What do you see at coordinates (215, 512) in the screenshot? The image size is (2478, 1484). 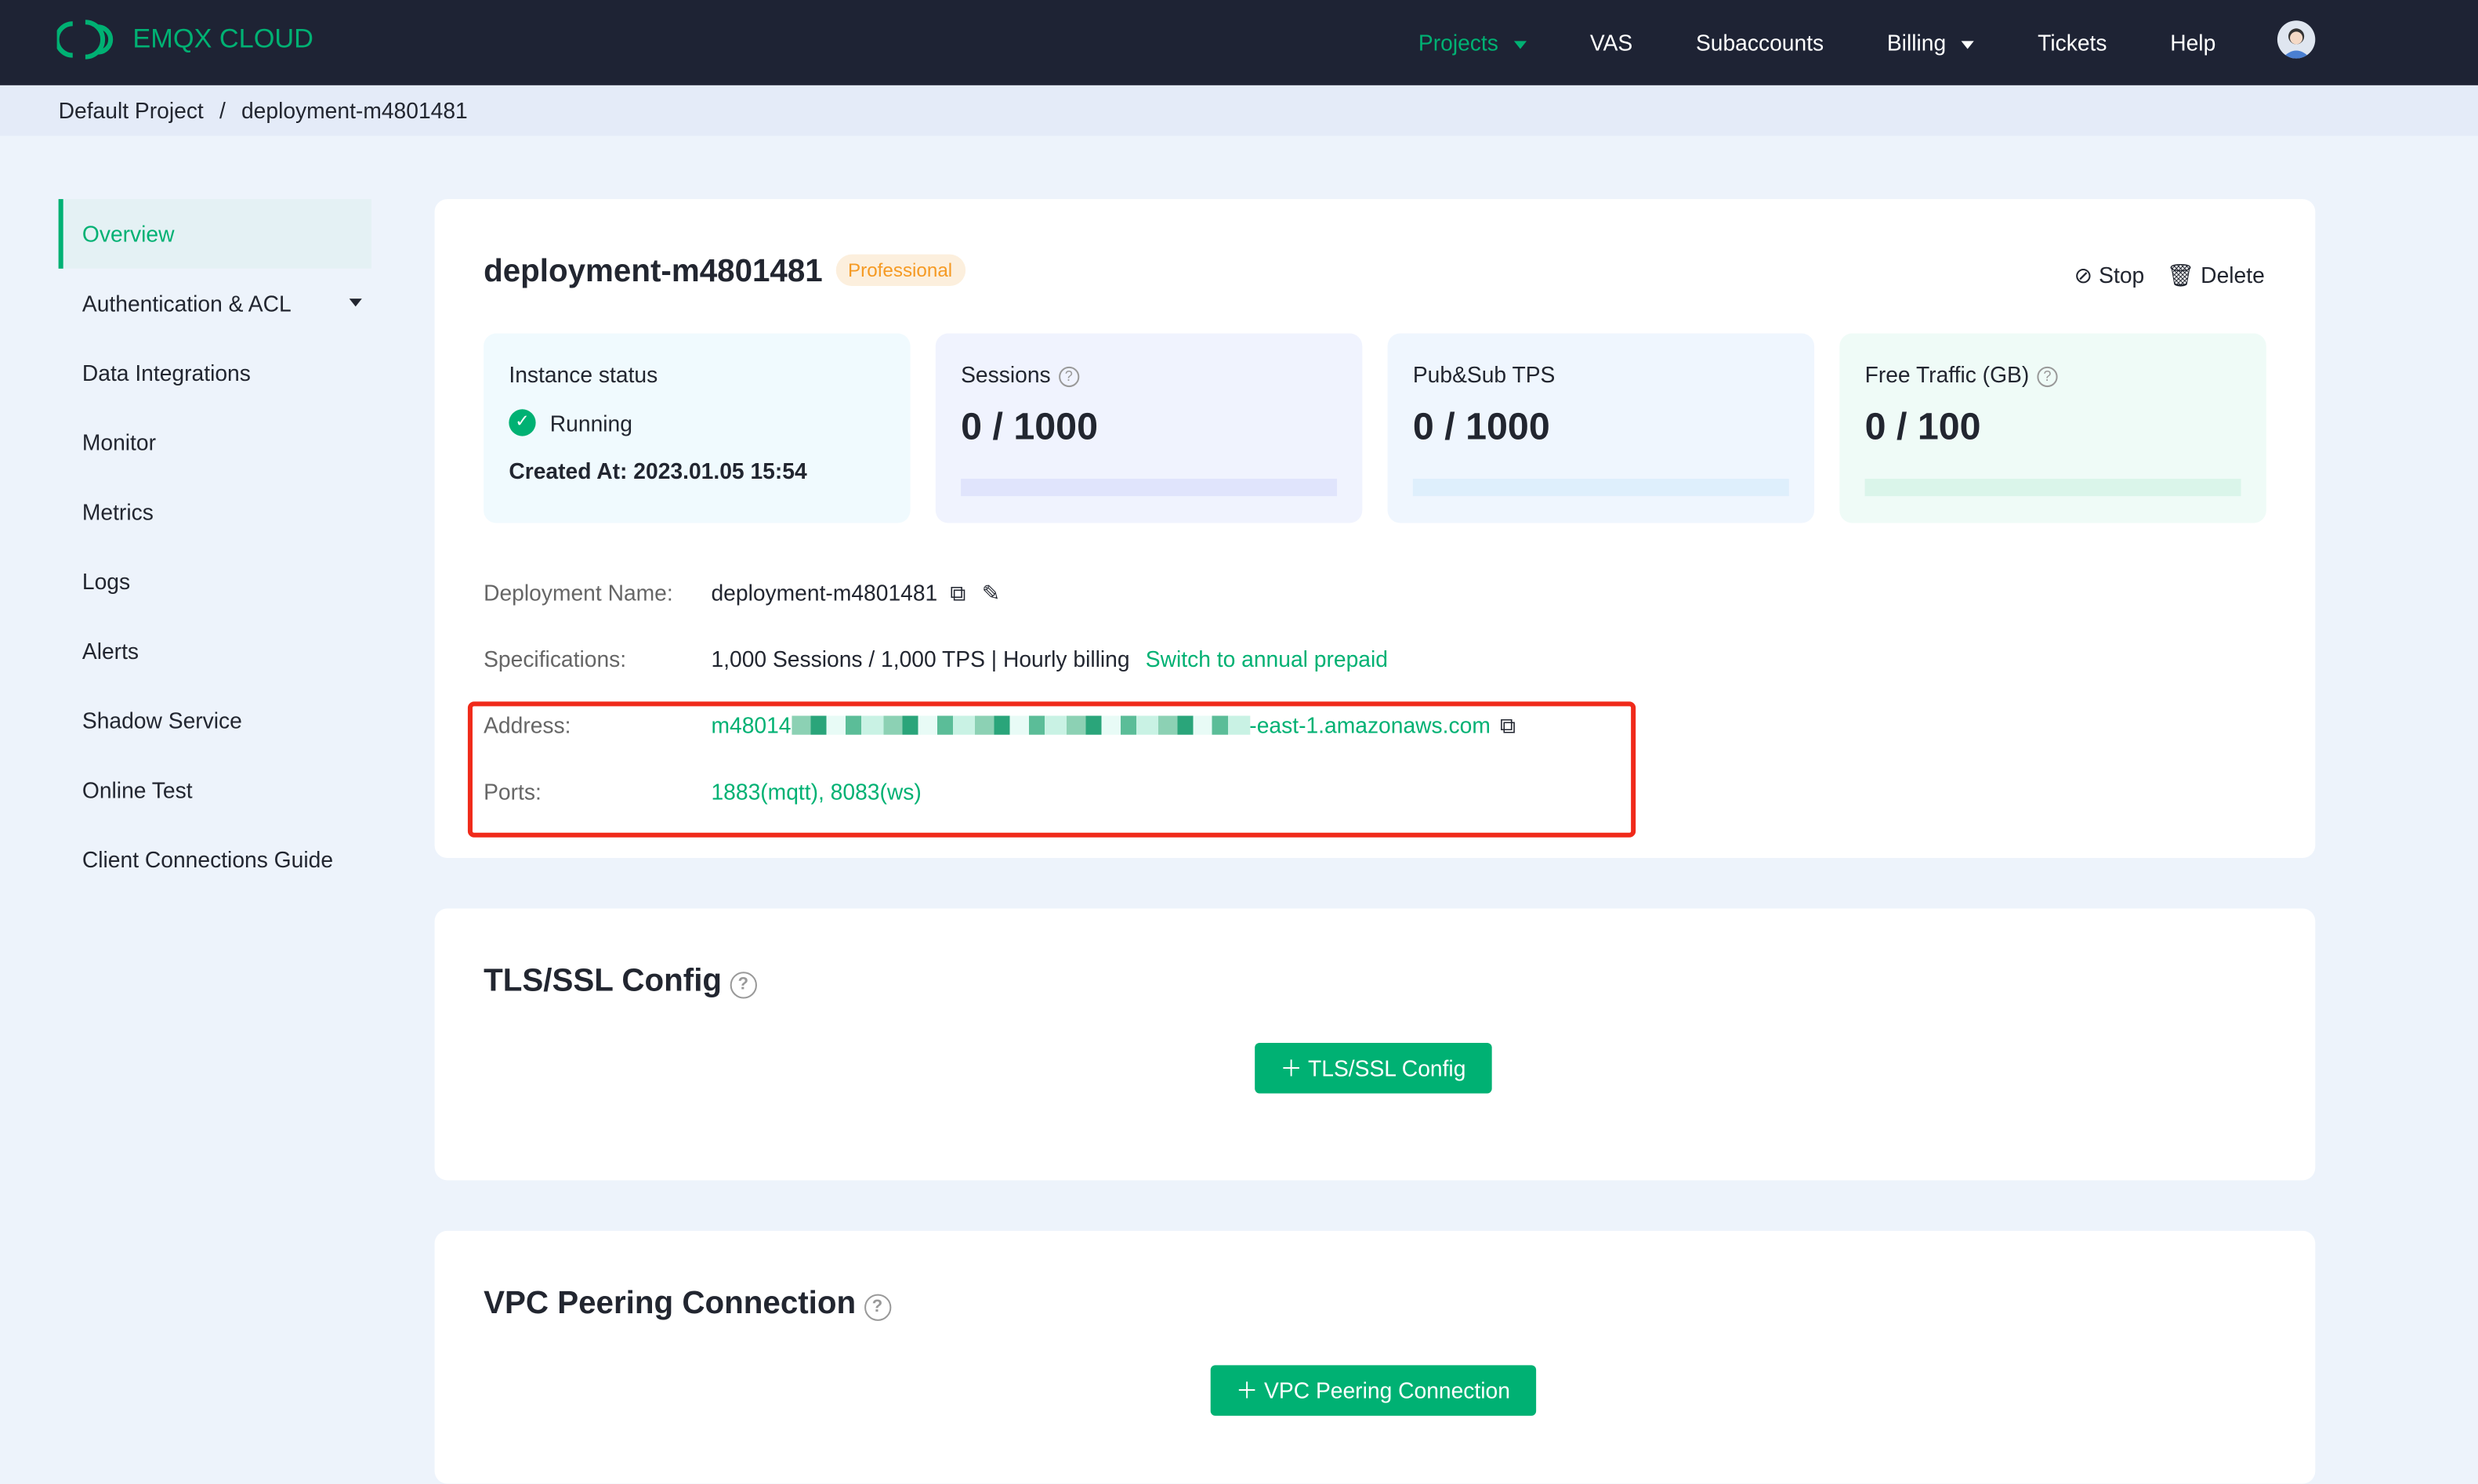 I see `sidebar-item-metrics: Metrics` at bounding box center [215, 512].